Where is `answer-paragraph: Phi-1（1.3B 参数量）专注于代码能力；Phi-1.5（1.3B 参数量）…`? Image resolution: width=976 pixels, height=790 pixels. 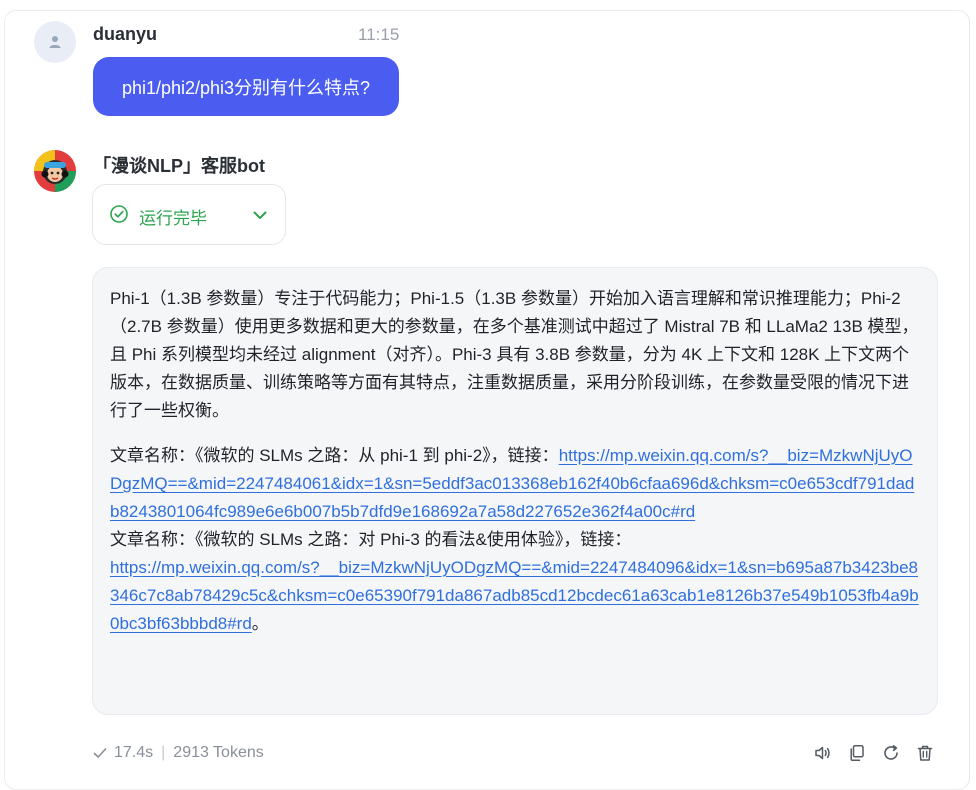
answer-paragraph: Phi-1（1.3B 参数量）专注于代码能力；Phi-1.5（1.3B 参数量）… is located at coordinates (514, 354).